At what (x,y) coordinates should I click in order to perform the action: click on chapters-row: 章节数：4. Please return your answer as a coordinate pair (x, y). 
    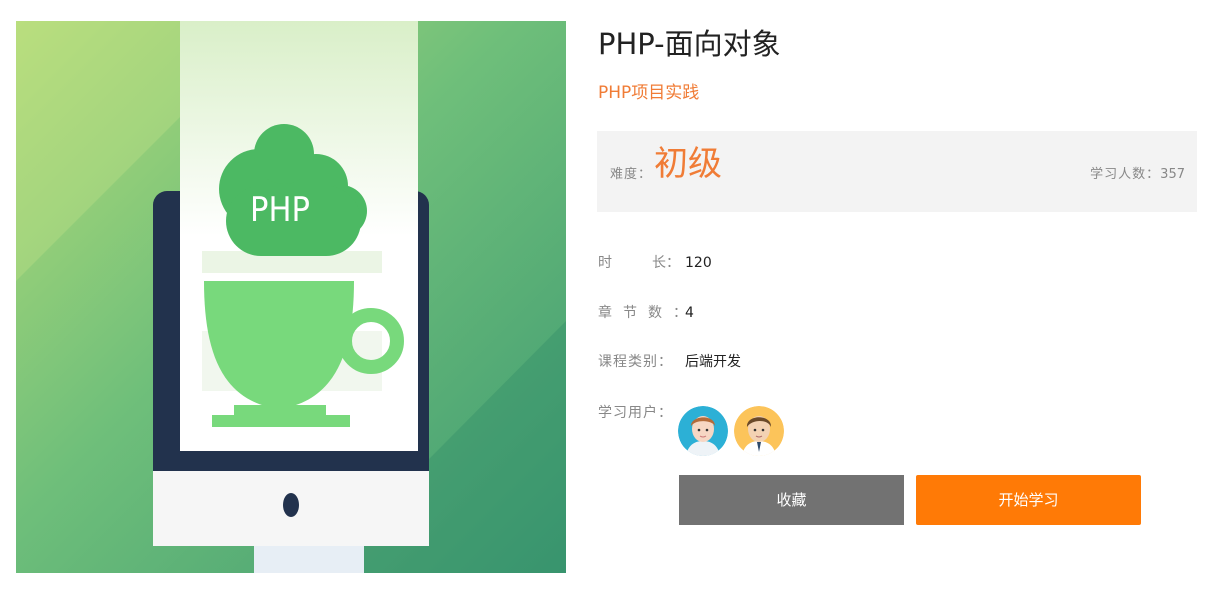
    Looking at the image, I should click on (646, 313).